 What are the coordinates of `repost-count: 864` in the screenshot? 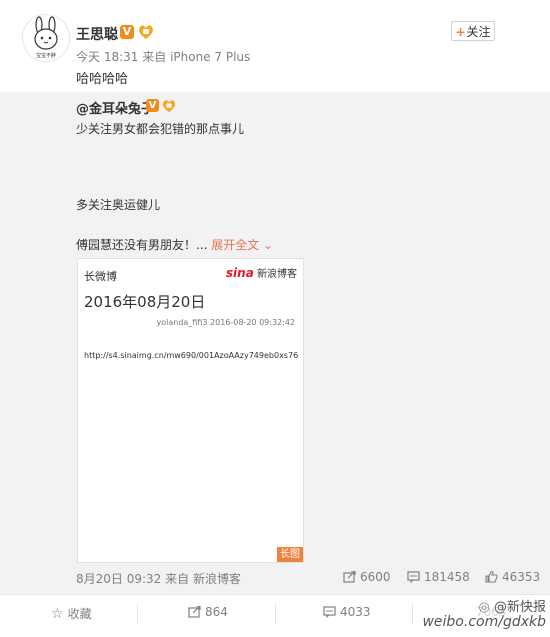 It's located at (216, 612).